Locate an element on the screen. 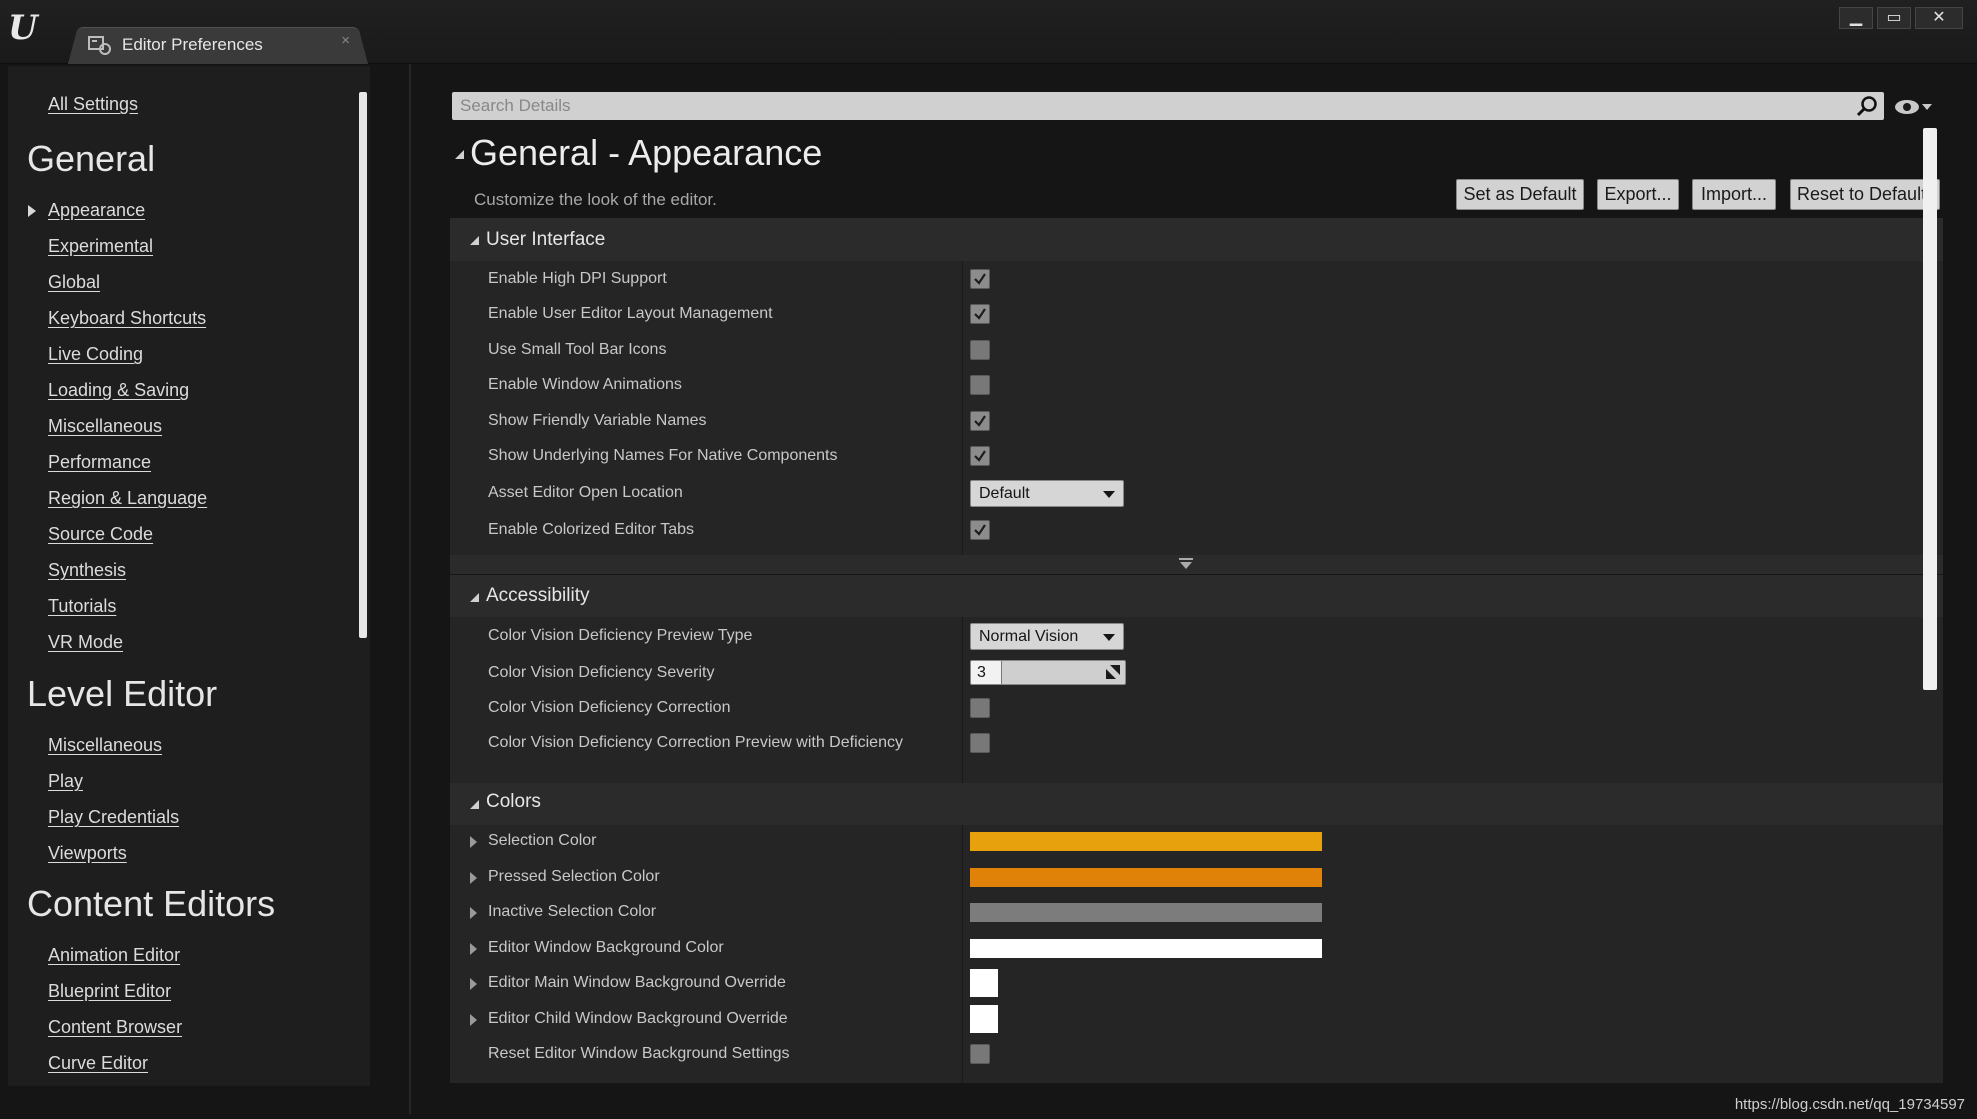 The image size is (1977, 1119). sidebar-item-source-code: Source Code is located at coordinates (100, 534).